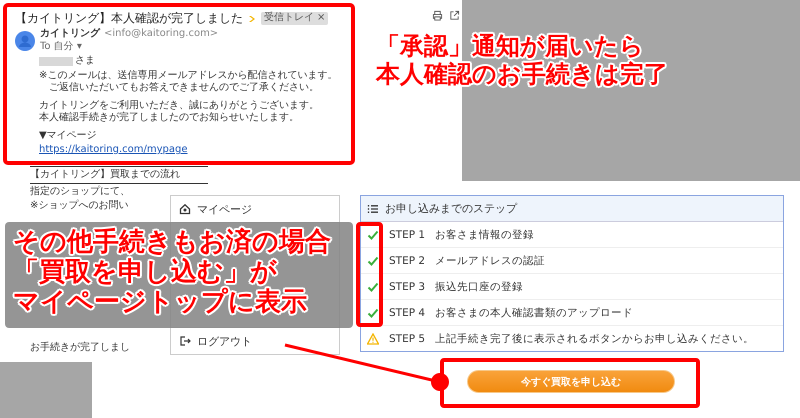 This screenshot has width=800, height=418. I want to click on email-paragraph: ※このメールは、送信専用メールアドレスから配信されています。 ご返信いただいてもお答えできませんのでご了承ください。, so click(188, 82).